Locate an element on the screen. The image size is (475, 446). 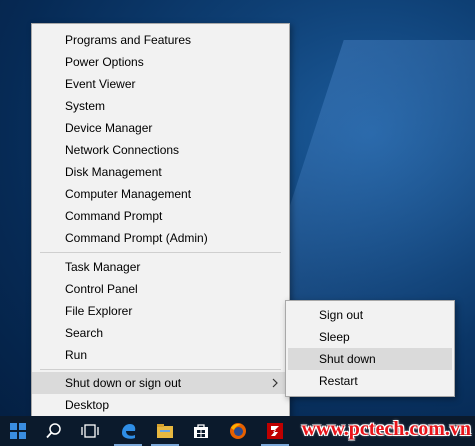
menu-item-label: Network Connections is located at coordinates (122, 150).